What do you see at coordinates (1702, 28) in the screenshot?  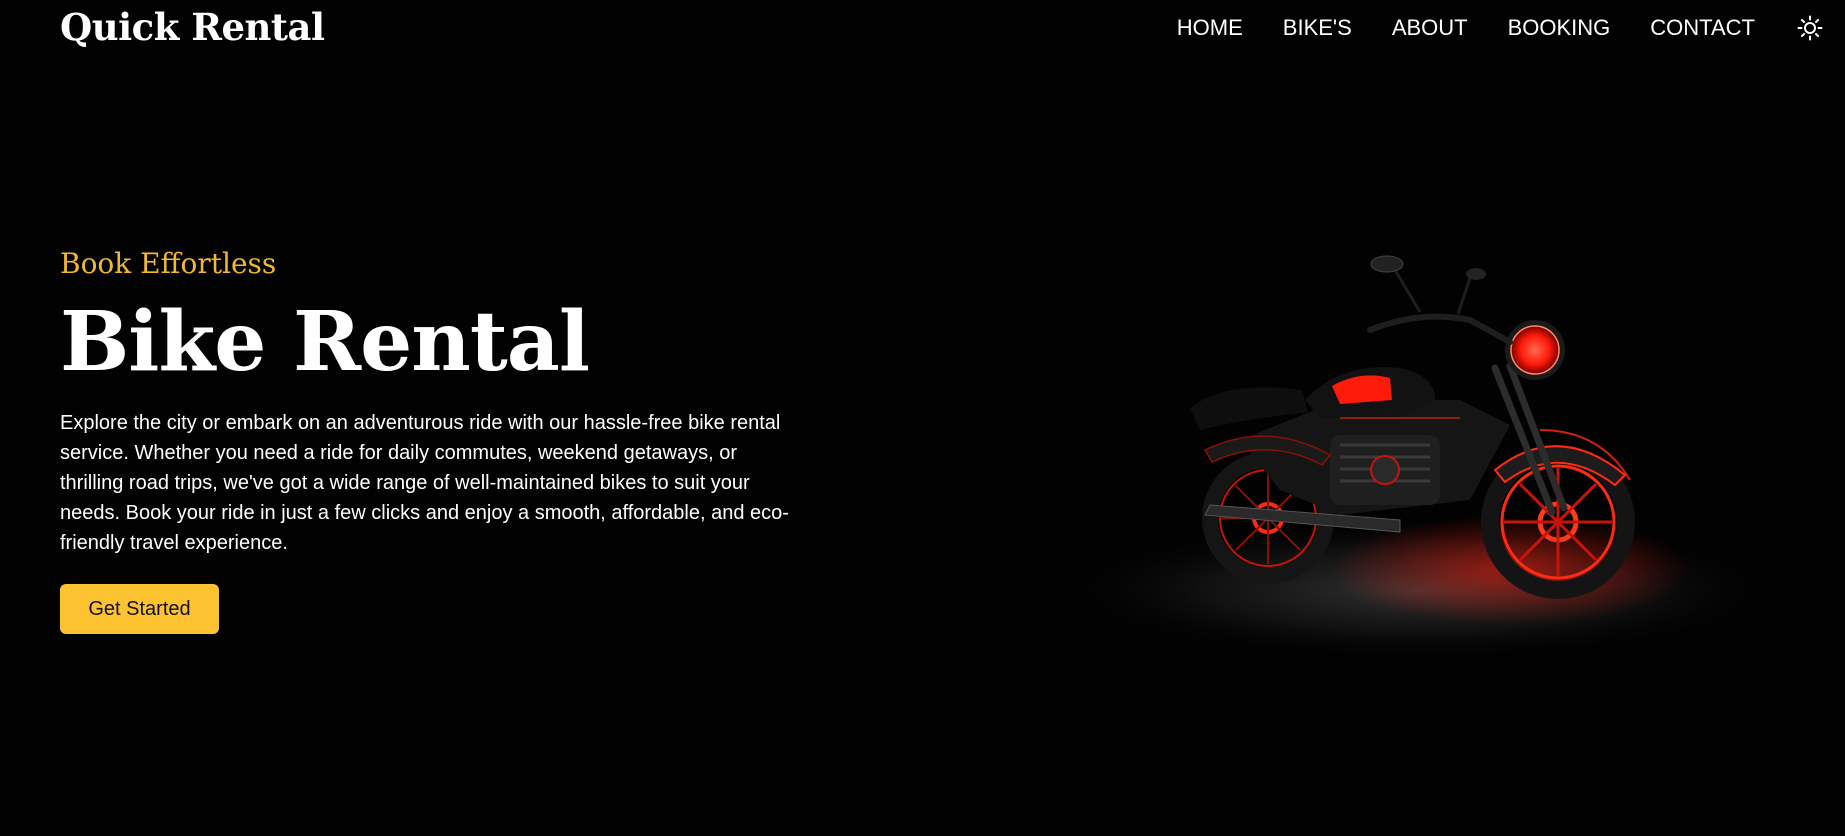 I see `nav-link-contact: CONTACT` at bounding box center [1702, 28].